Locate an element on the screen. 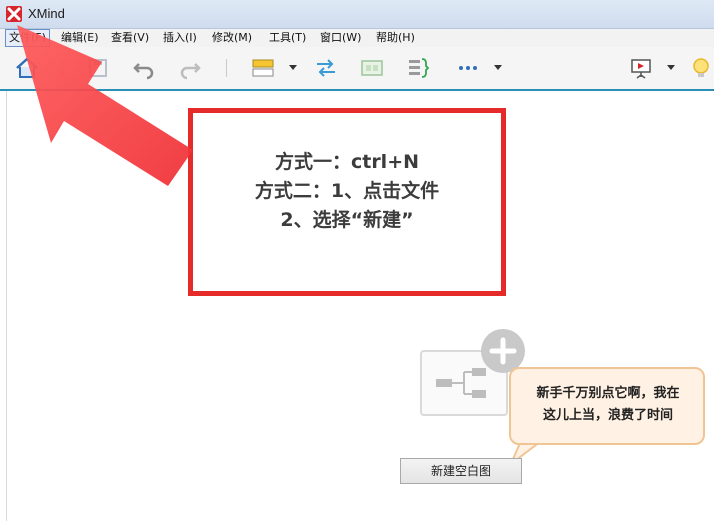 Image resolution: width=714 pixels, height=521 pixels. menu-tools: 工具(T) is located at coordinates (287, 38).